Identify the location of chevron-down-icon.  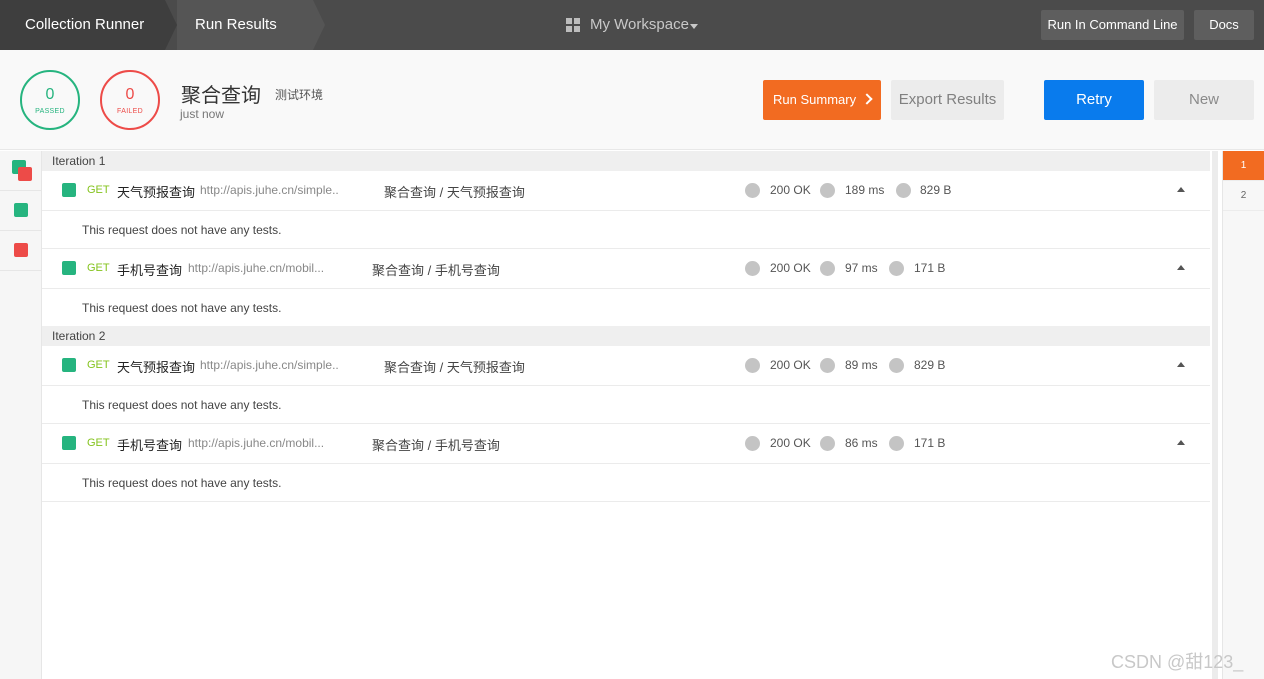
(694, 26).